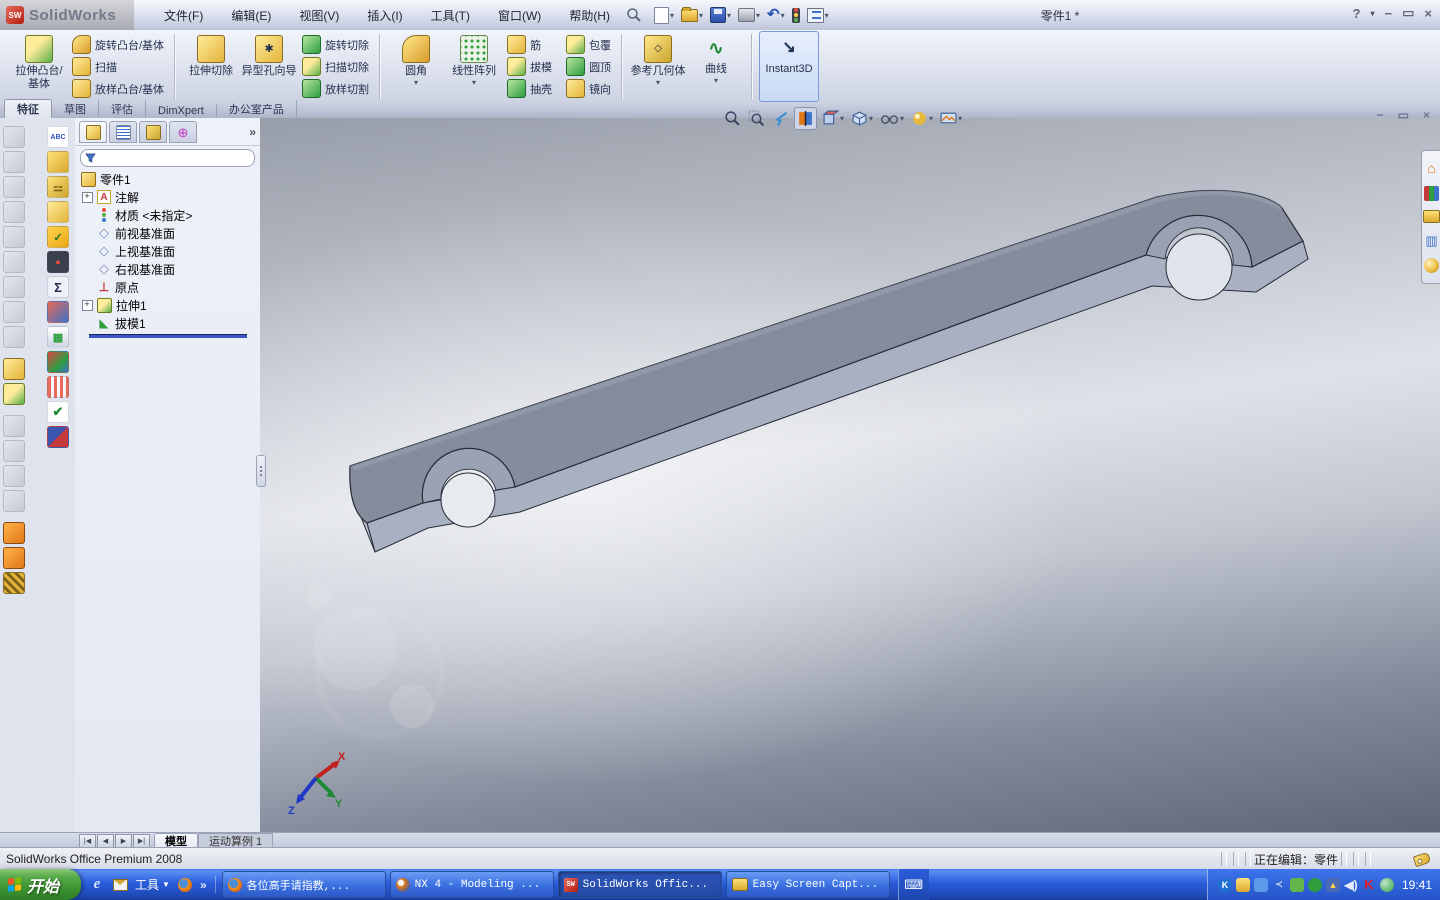 The width and height of the screenshot is (1440, 900). Describe the element at coordinates (529, 44) in the screenshot. I see `rib-button: 筋` at that location.